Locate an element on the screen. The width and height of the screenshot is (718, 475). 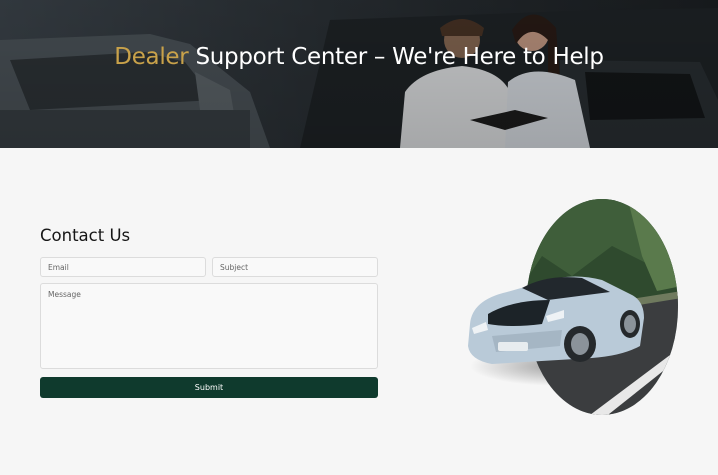
car-illustration is located at coordinates (556, 320).